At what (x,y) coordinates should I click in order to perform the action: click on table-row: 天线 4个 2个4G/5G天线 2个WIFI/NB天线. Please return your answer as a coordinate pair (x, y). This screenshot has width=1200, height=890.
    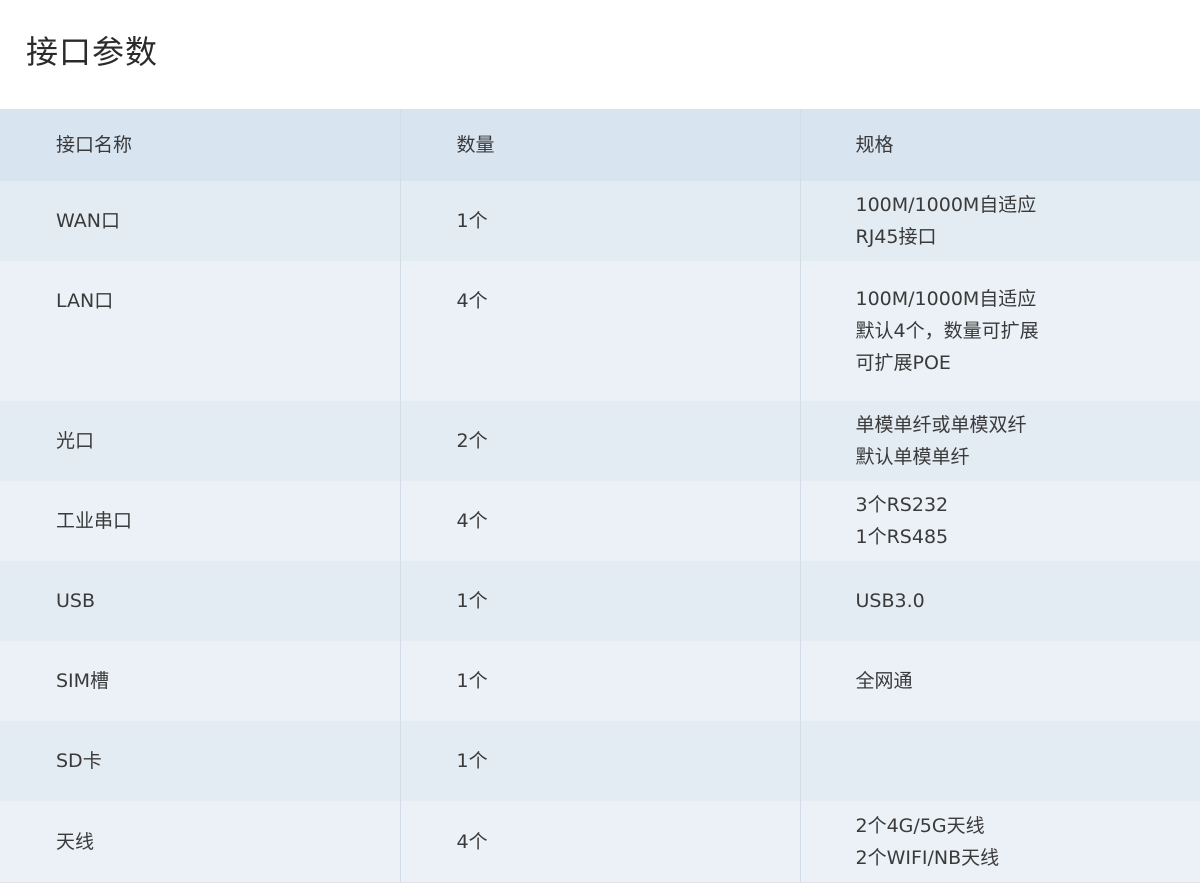
    Looking at the image, I should click on (600, 841).